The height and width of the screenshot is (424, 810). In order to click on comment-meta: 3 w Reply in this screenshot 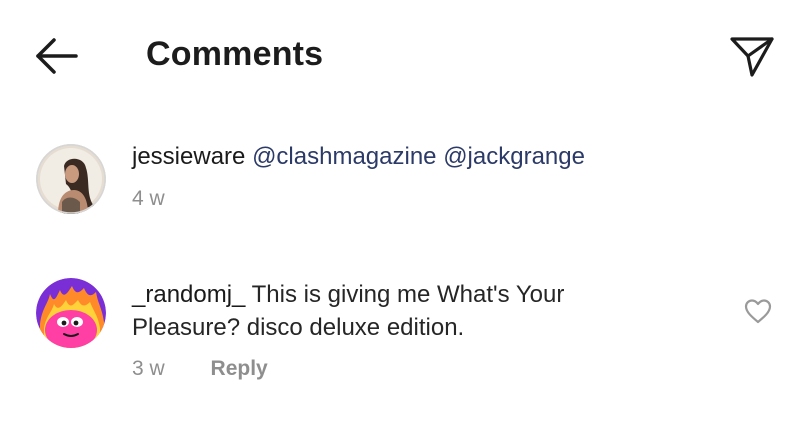, I will do `click(200, 369)`.